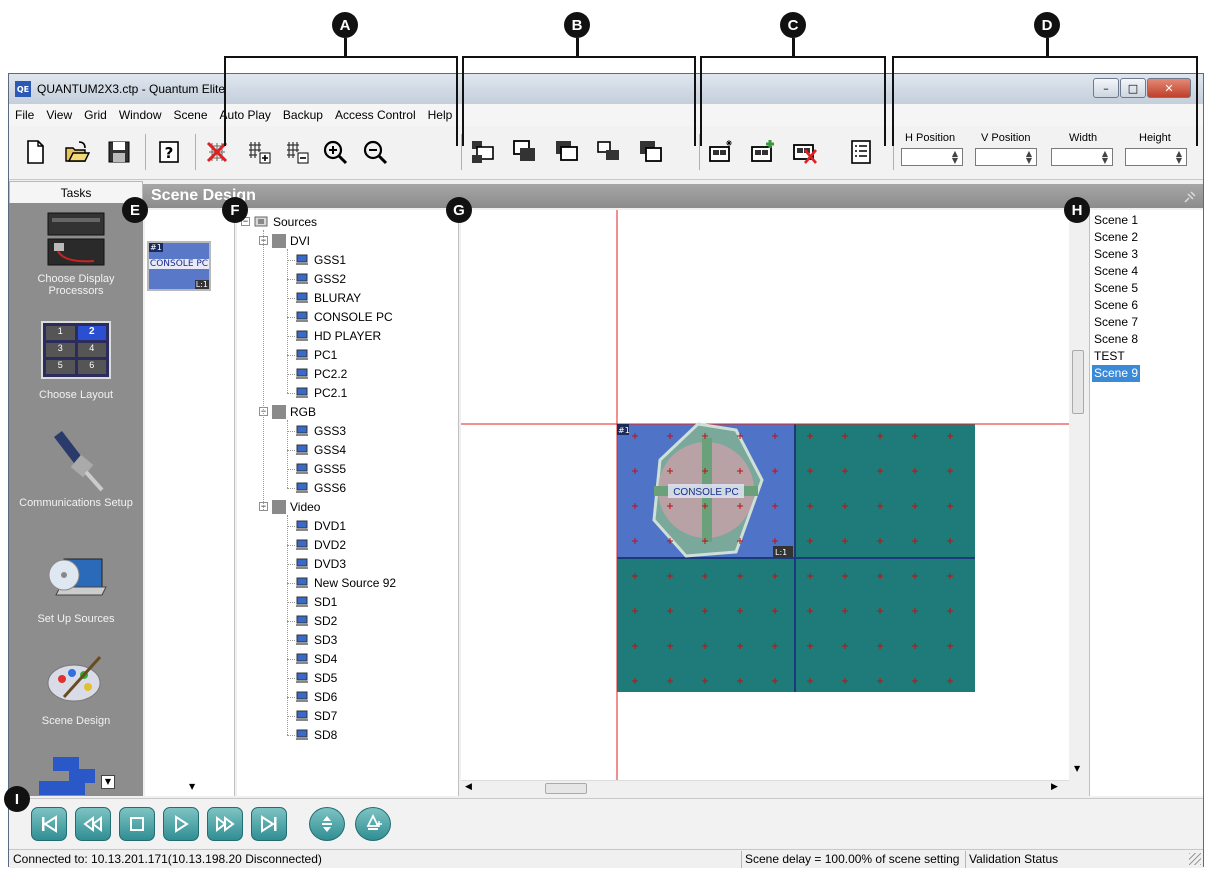  I want to click on skip-to-start-icon, so click(49, 824).